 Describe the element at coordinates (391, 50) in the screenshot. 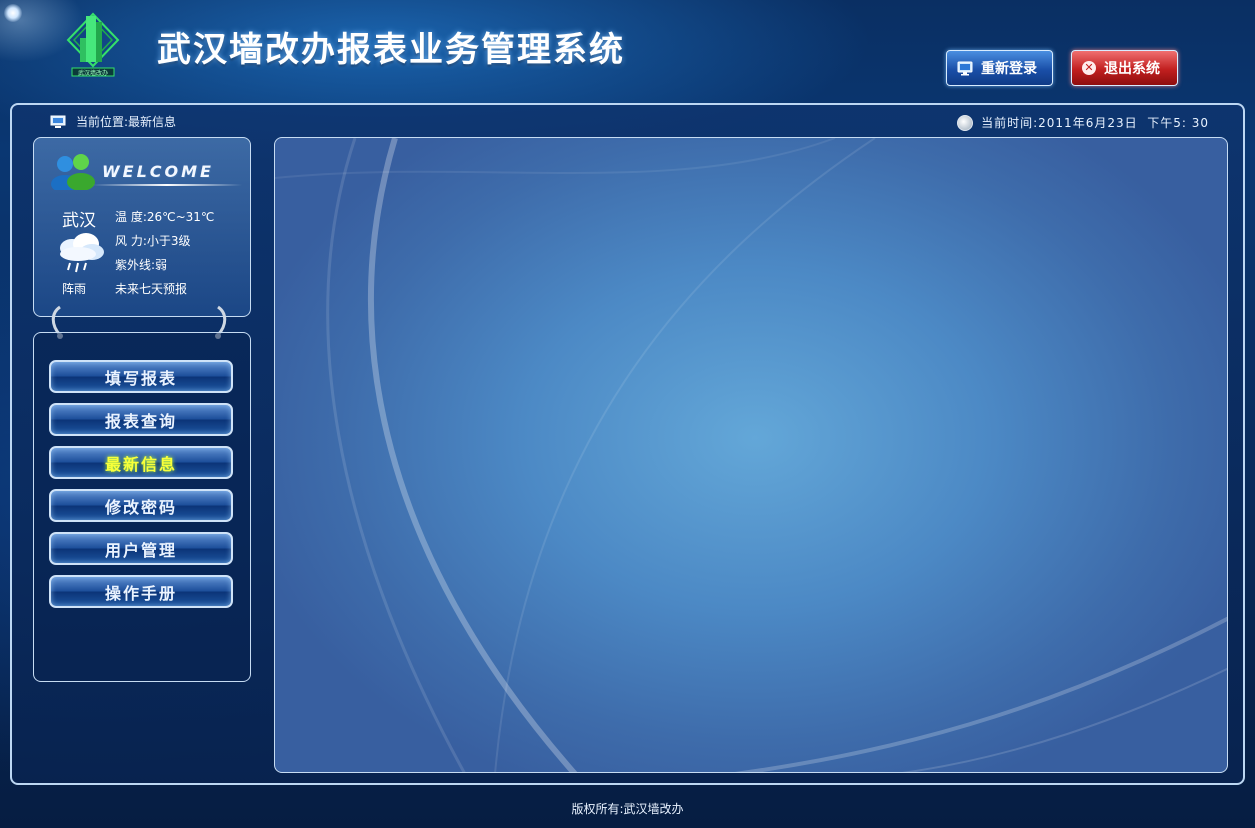

I see `system-title: 武汉墙改办报表业务管理系统` at that location.